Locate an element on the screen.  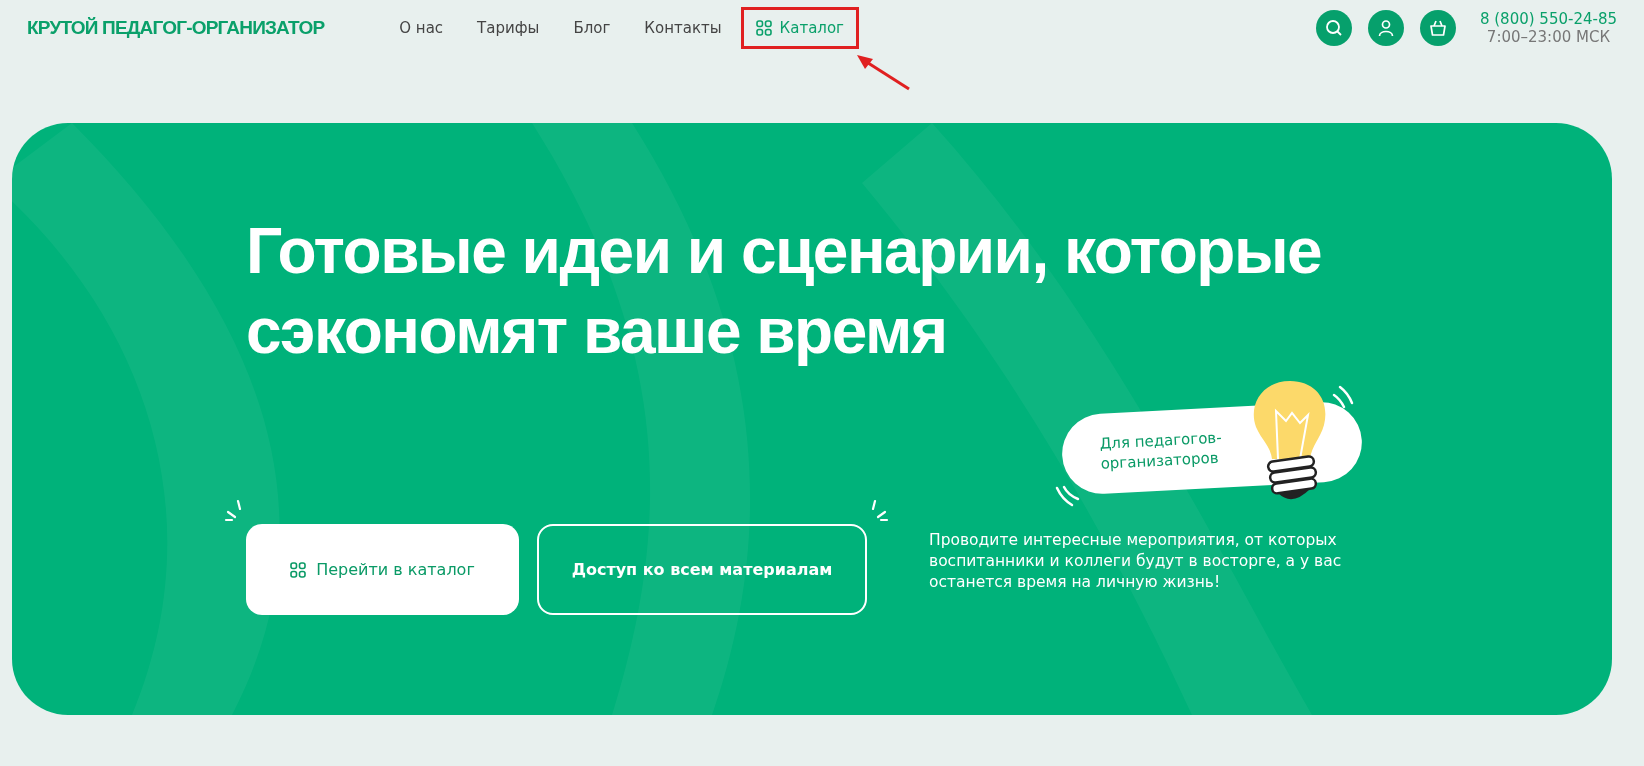
search-button is located at coordinates (1333, 28).